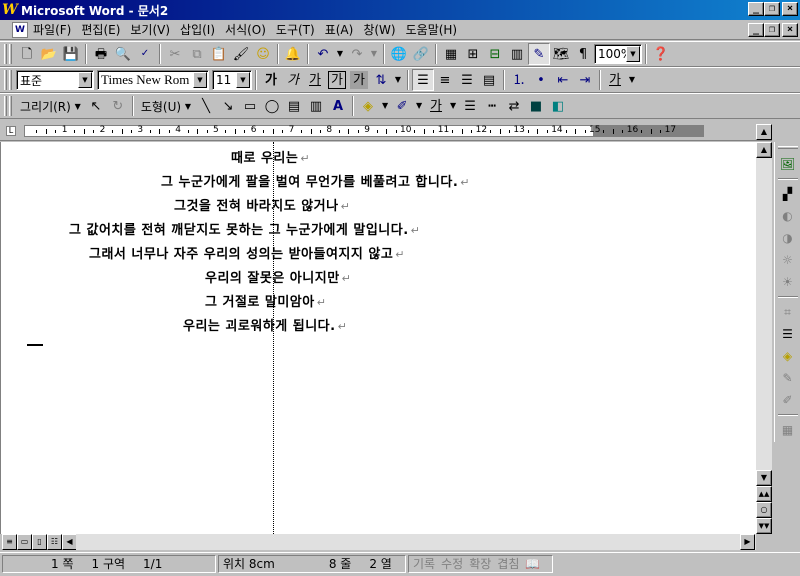 The width and height of the screenshot is (800, 576). Describe the element at coordinates (85, 80) in the screenshot. I see `style-dropdown-icon: ▼` at that location.